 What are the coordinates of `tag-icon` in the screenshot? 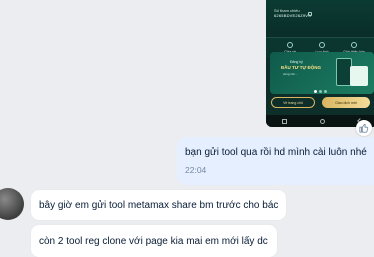 It's located at (354, 45).